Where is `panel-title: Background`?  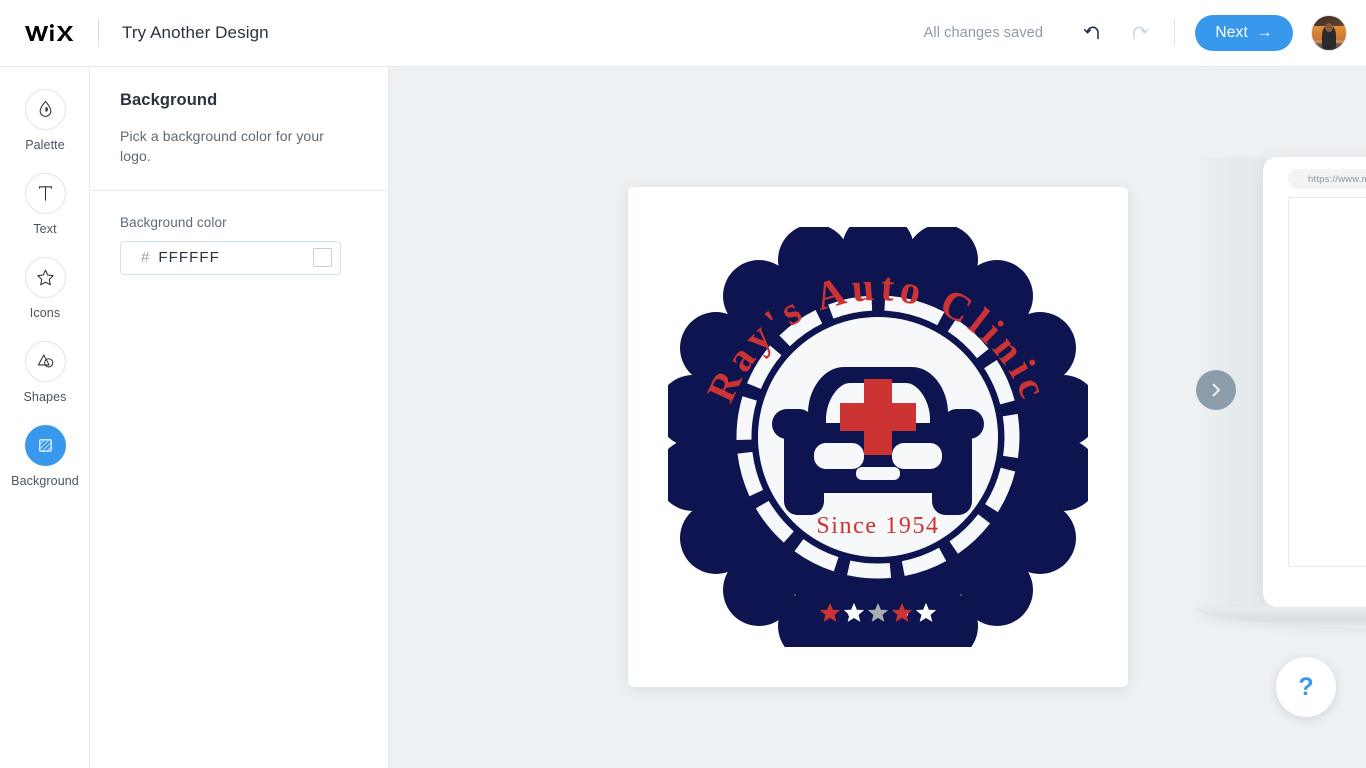 panel-title: Background is located at coordinates (169, 100).